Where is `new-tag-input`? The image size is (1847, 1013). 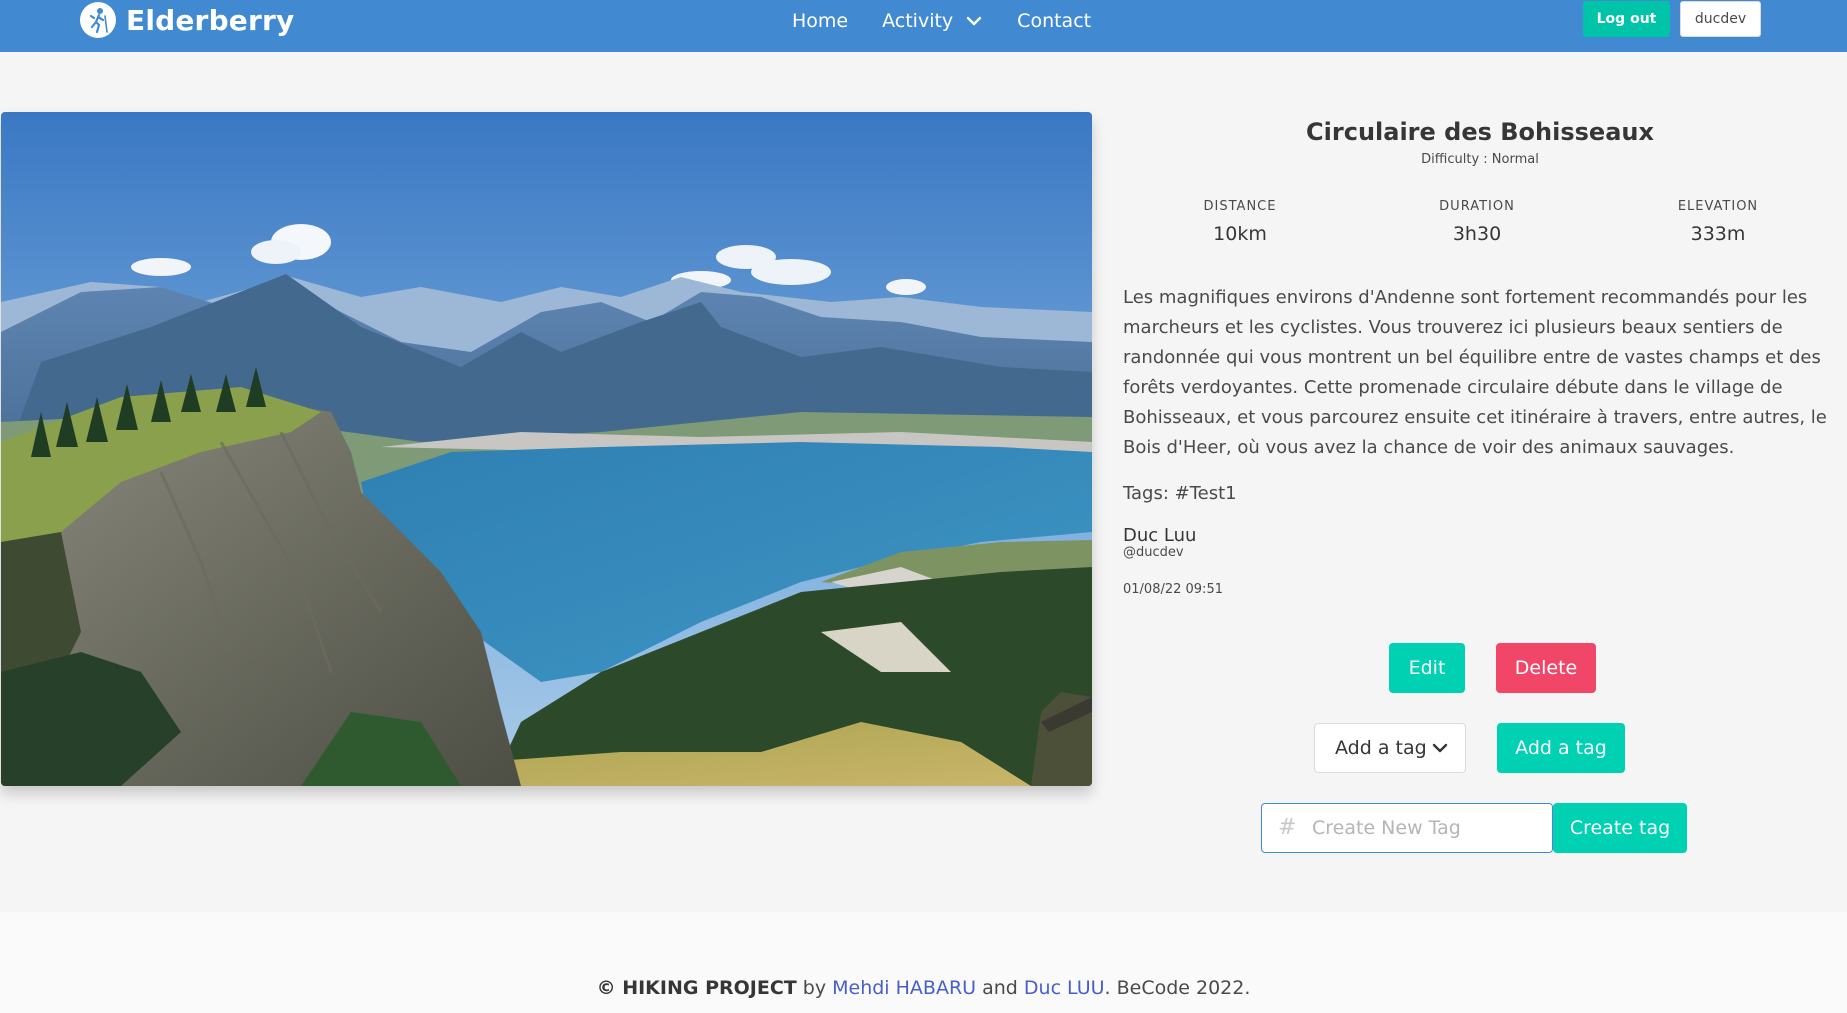 new-tag-input is located at coordinates (1427, 828).